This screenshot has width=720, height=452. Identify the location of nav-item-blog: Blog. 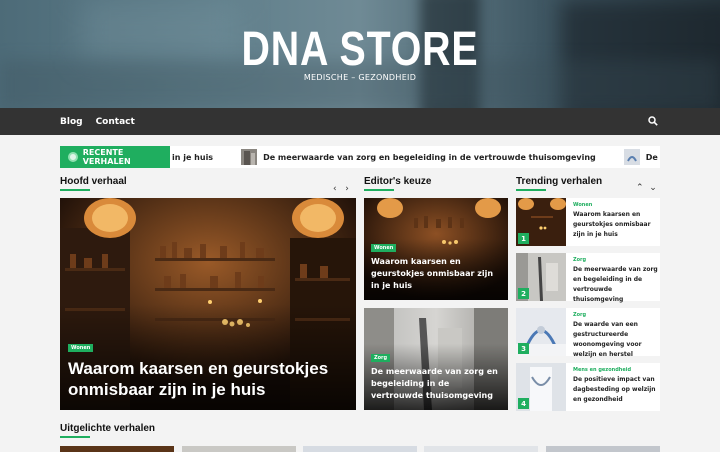
(71, 122).